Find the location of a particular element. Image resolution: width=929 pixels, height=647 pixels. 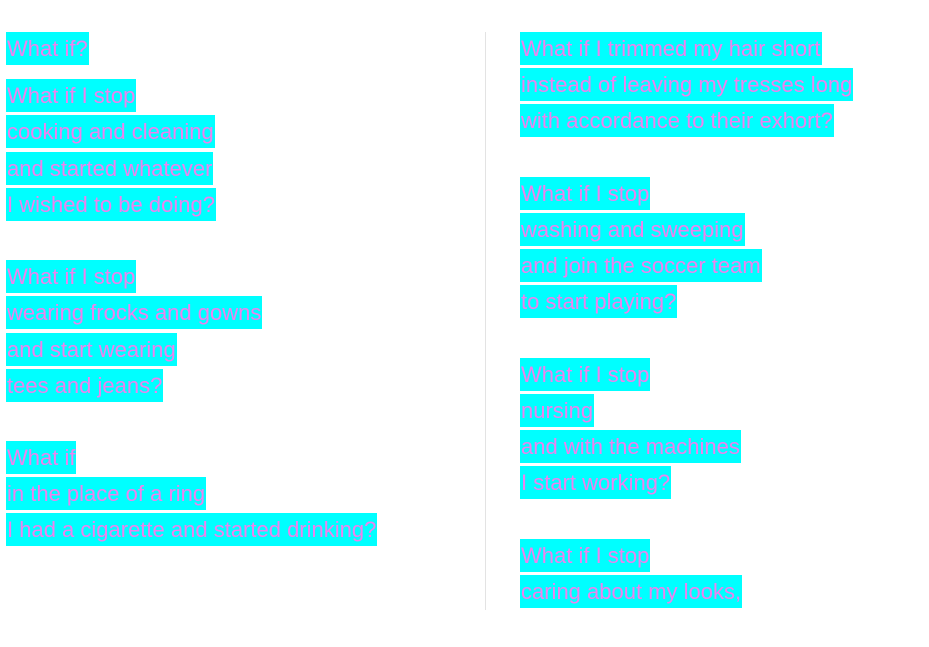

poem-line: in the place of a ring is located at coordinates (191, 495).